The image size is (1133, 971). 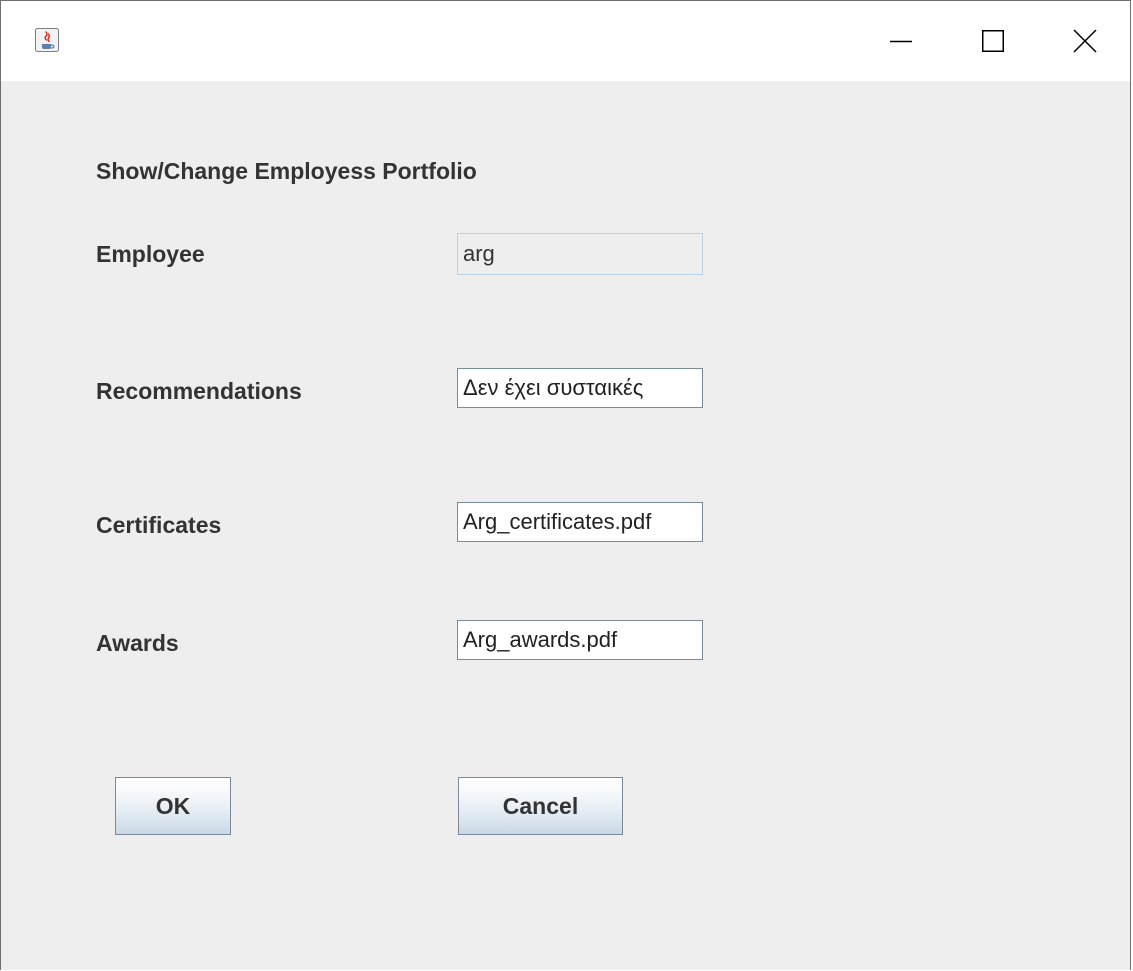 I want to click on cancel-button: Cancel, so click(x=540, y=806).